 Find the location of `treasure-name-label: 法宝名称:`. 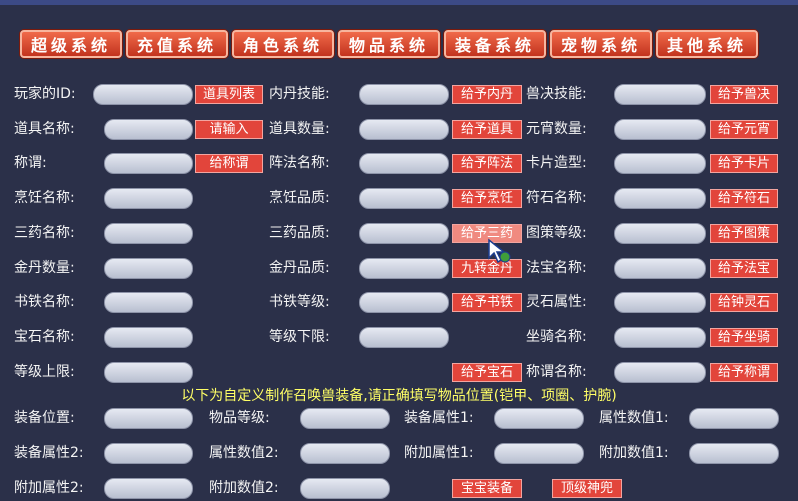

treasure-name-label: 法宝名称: is located at coordinates (556, 268).